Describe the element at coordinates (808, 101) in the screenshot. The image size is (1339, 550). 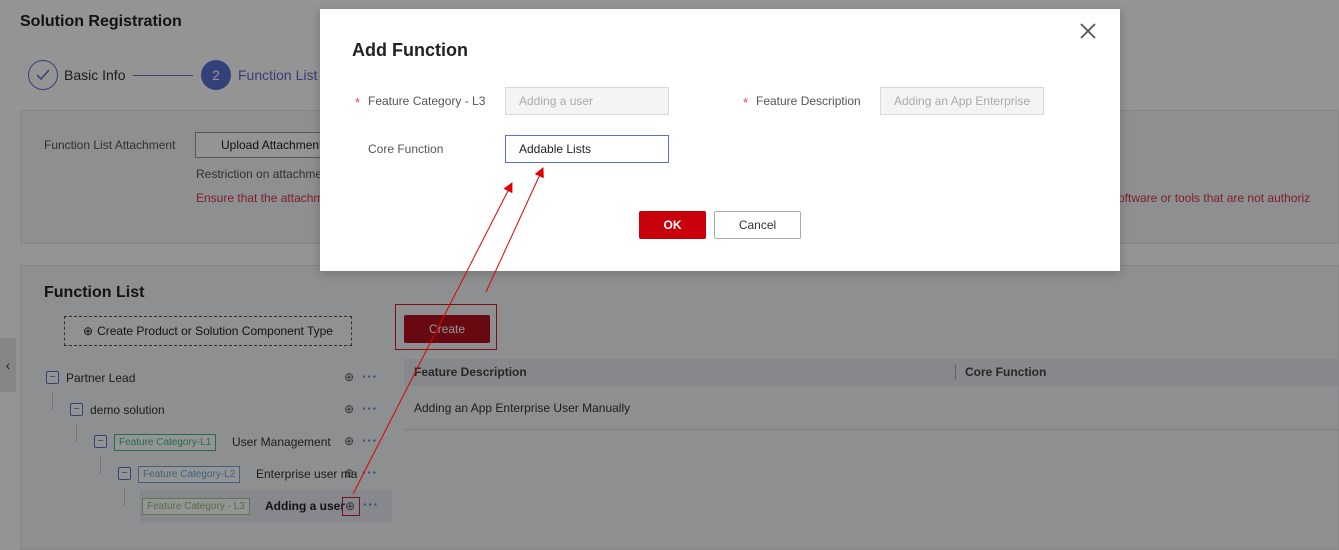
I see `feature-description-label: Feature Description` at that location.